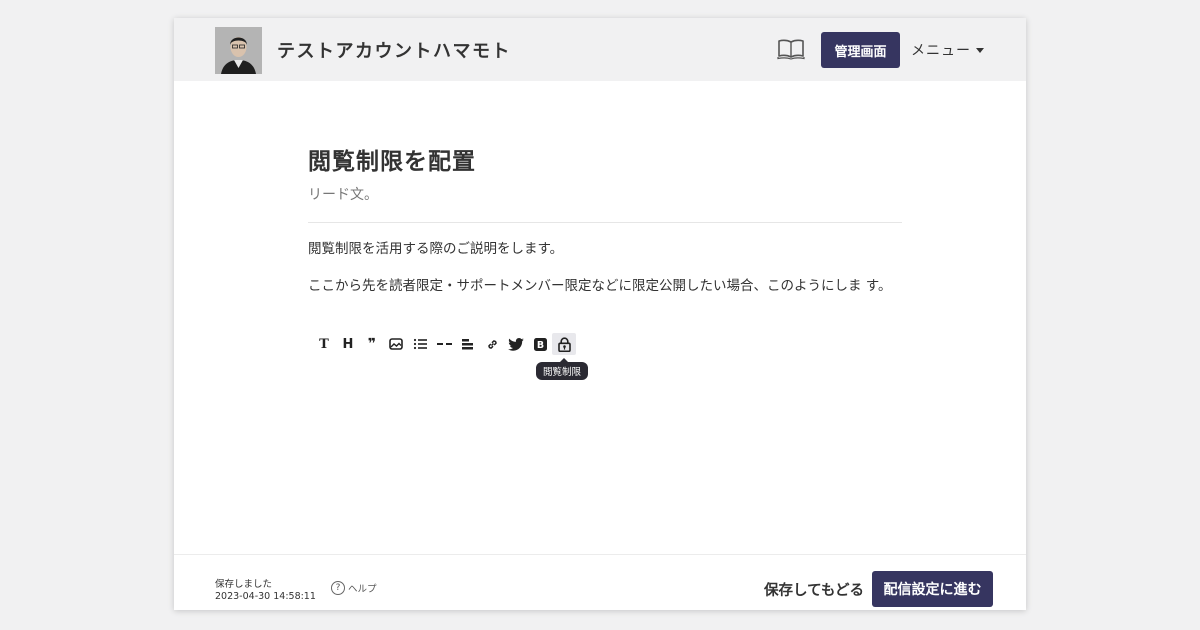 This screenshot has width=1200, height=630. I want to click on text-block-button: T, so click(324, 344).